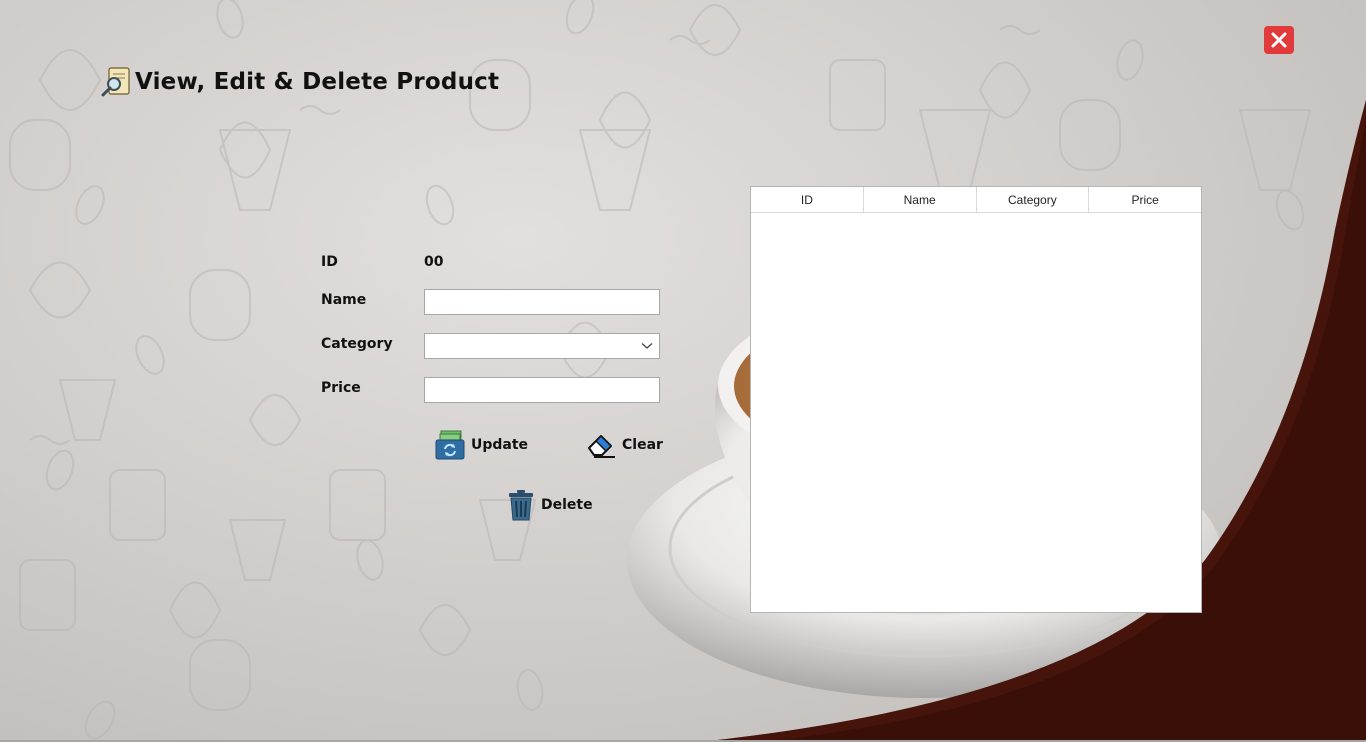 The width and height of the screenshot is (1366, 742). What do you see at coordinates (115, 82) in the screenshot?
I see `search-document-icon` at bounding box center [115, 82].